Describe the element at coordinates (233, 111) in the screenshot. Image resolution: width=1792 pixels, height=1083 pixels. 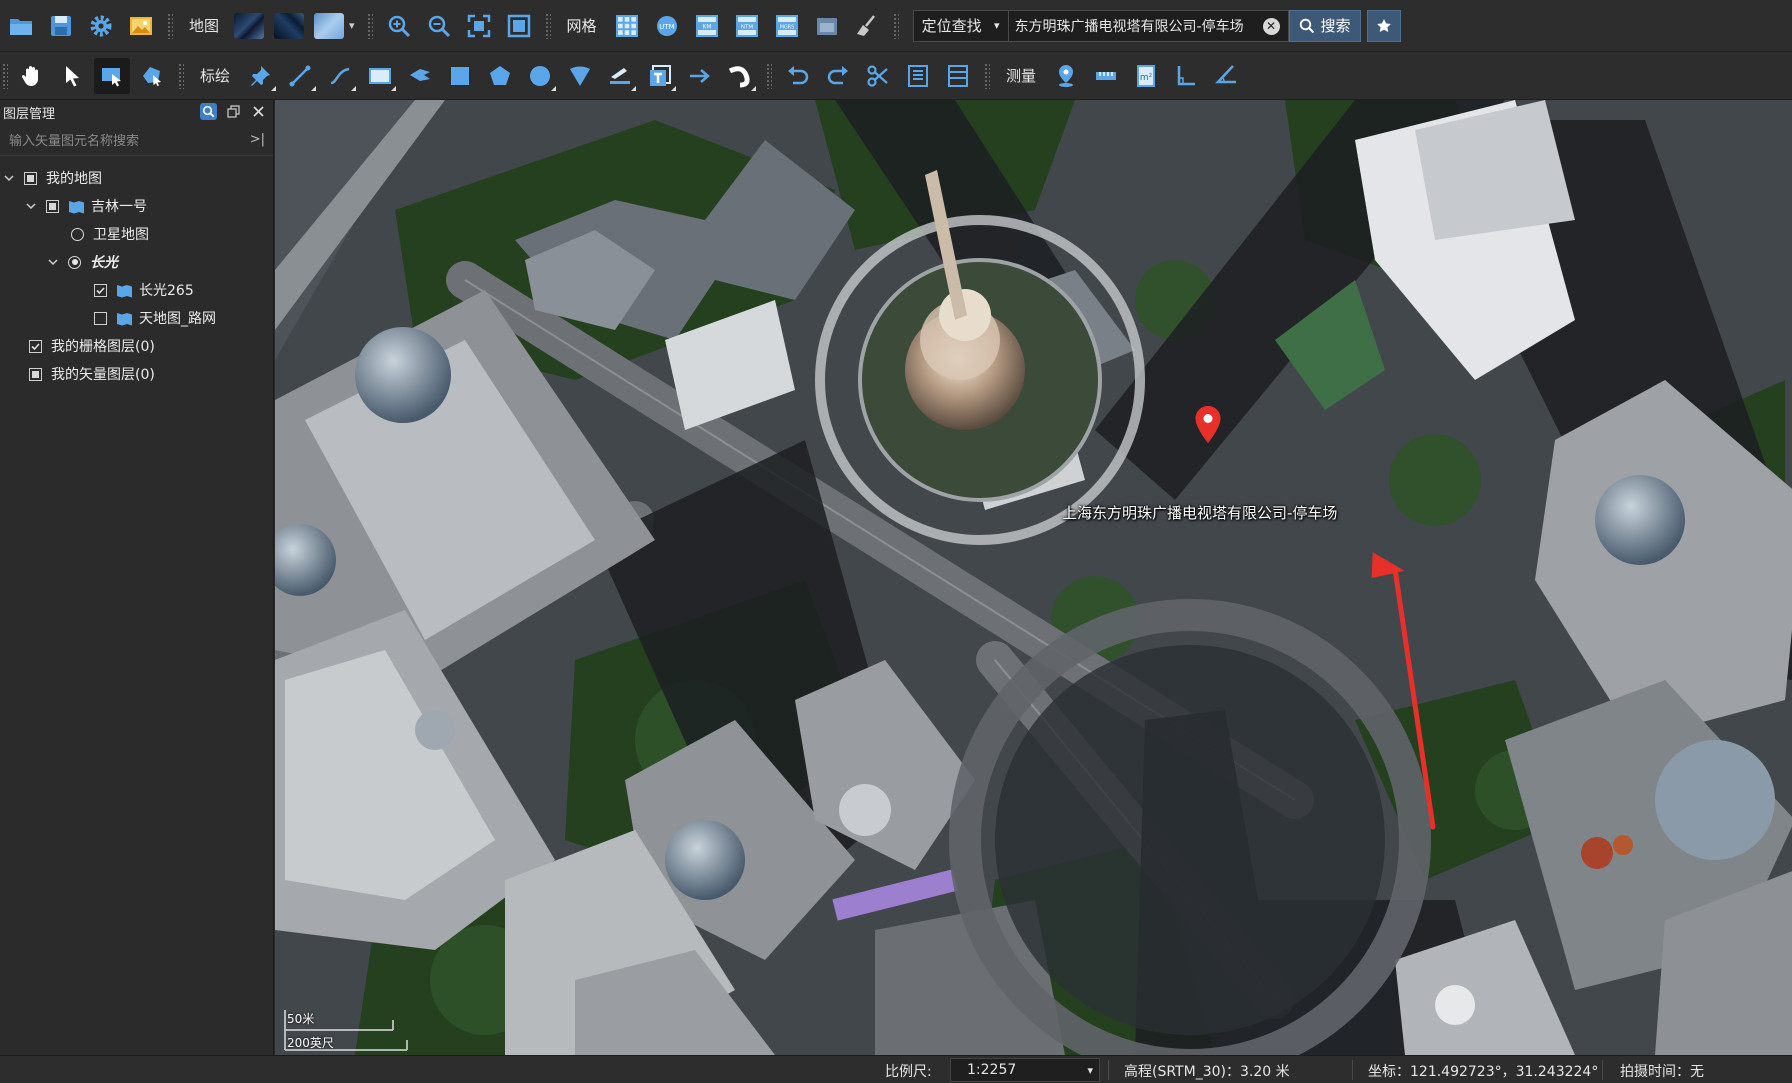
I see `float-window-icon` at that location.